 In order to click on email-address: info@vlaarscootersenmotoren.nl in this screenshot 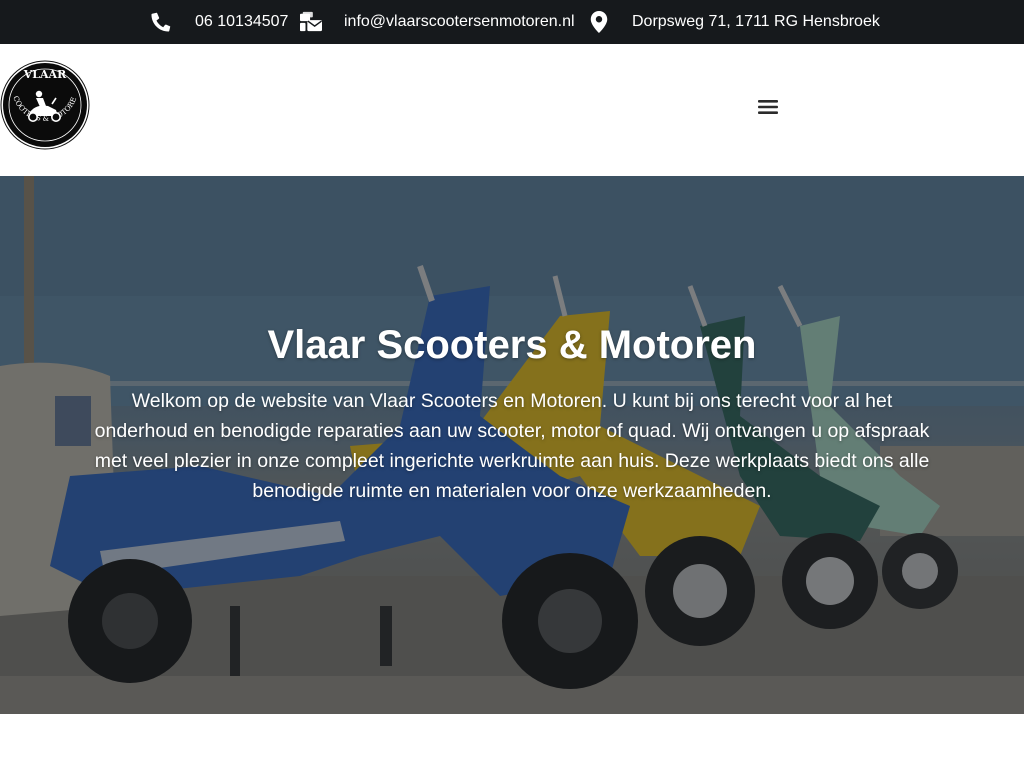, I will do `click(459, 21)`.